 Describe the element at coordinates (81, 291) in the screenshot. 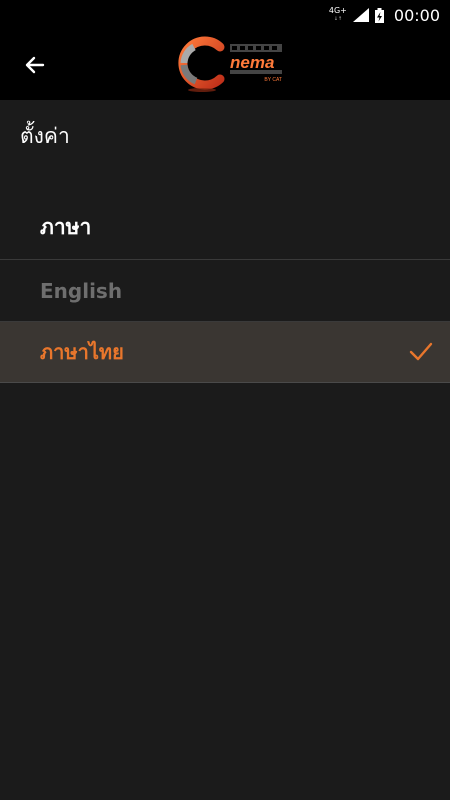

I see `language-option-label: English` at that location.